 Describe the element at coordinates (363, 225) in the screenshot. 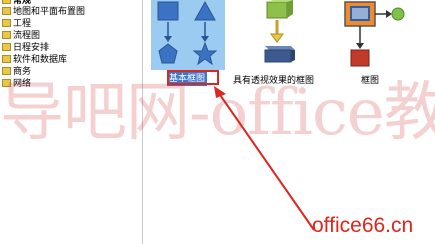

I see `site-watermark-label: office66.cn` at that location.